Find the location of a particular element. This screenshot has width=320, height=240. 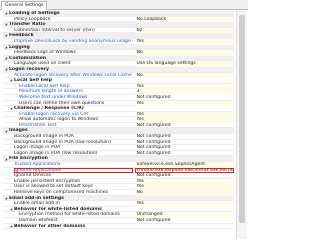

subcategory-row: ◢ Behavior for other domains is located at coordinates (118, 227).